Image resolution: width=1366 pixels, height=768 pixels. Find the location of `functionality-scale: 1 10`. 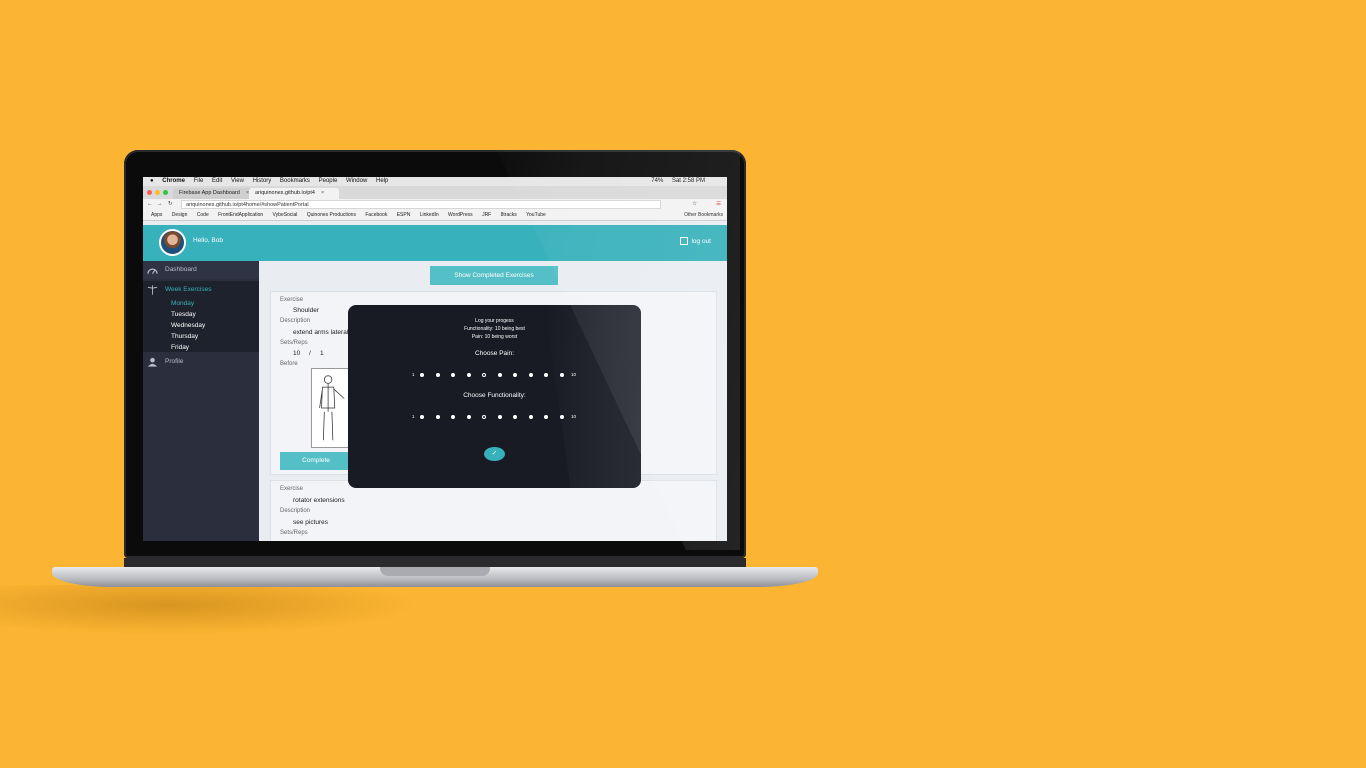

functionality-scale: 1 10 is located at coordinates (494, 417).